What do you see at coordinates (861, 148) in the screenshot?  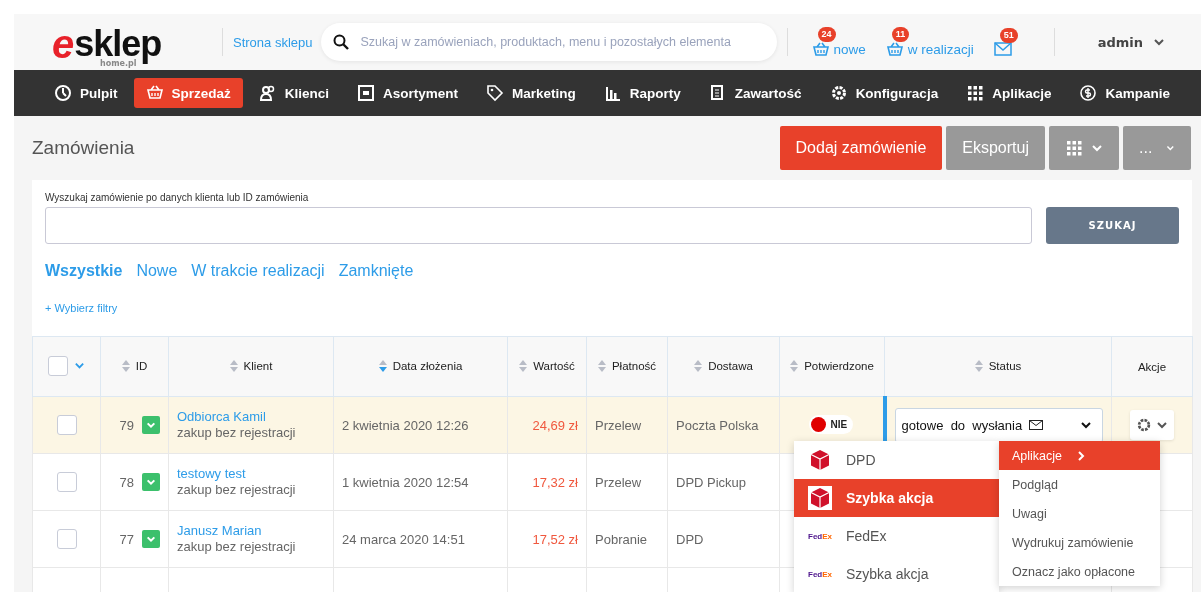 I see `add-order-button: Dodaj zamówienie` at bounding box center [861, 148].